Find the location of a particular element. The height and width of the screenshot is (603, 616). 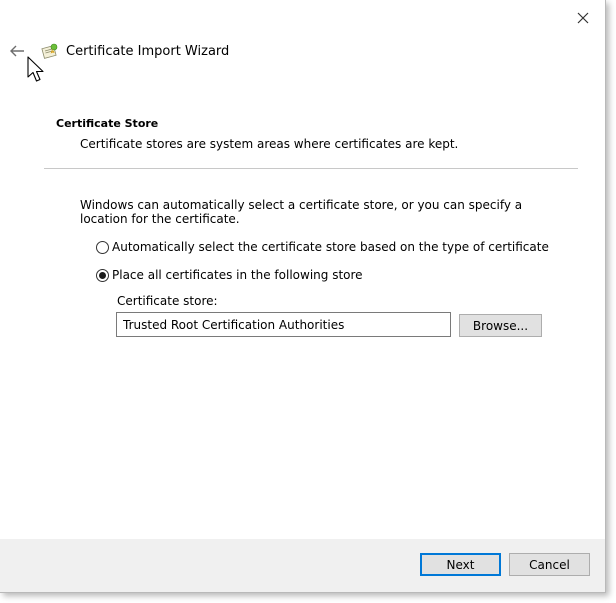

radio-button-place-all is located at coordinates (102, 275).